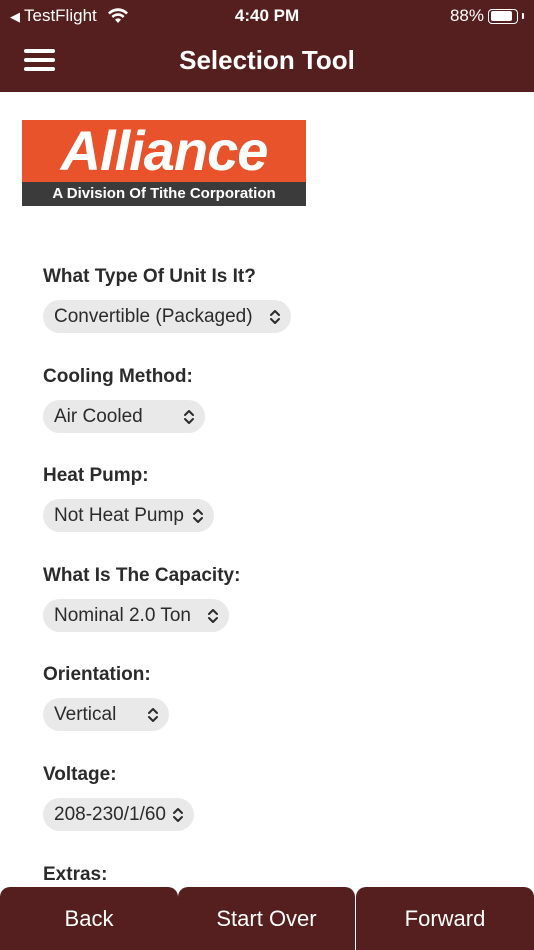 This screenshot has width=534, height=950. What do you see at coordinates (128, 497) in the screenshot?
I see `heat-pump-field: Heat Pump: Not Heat Pump` at bounding box center [128, 497].